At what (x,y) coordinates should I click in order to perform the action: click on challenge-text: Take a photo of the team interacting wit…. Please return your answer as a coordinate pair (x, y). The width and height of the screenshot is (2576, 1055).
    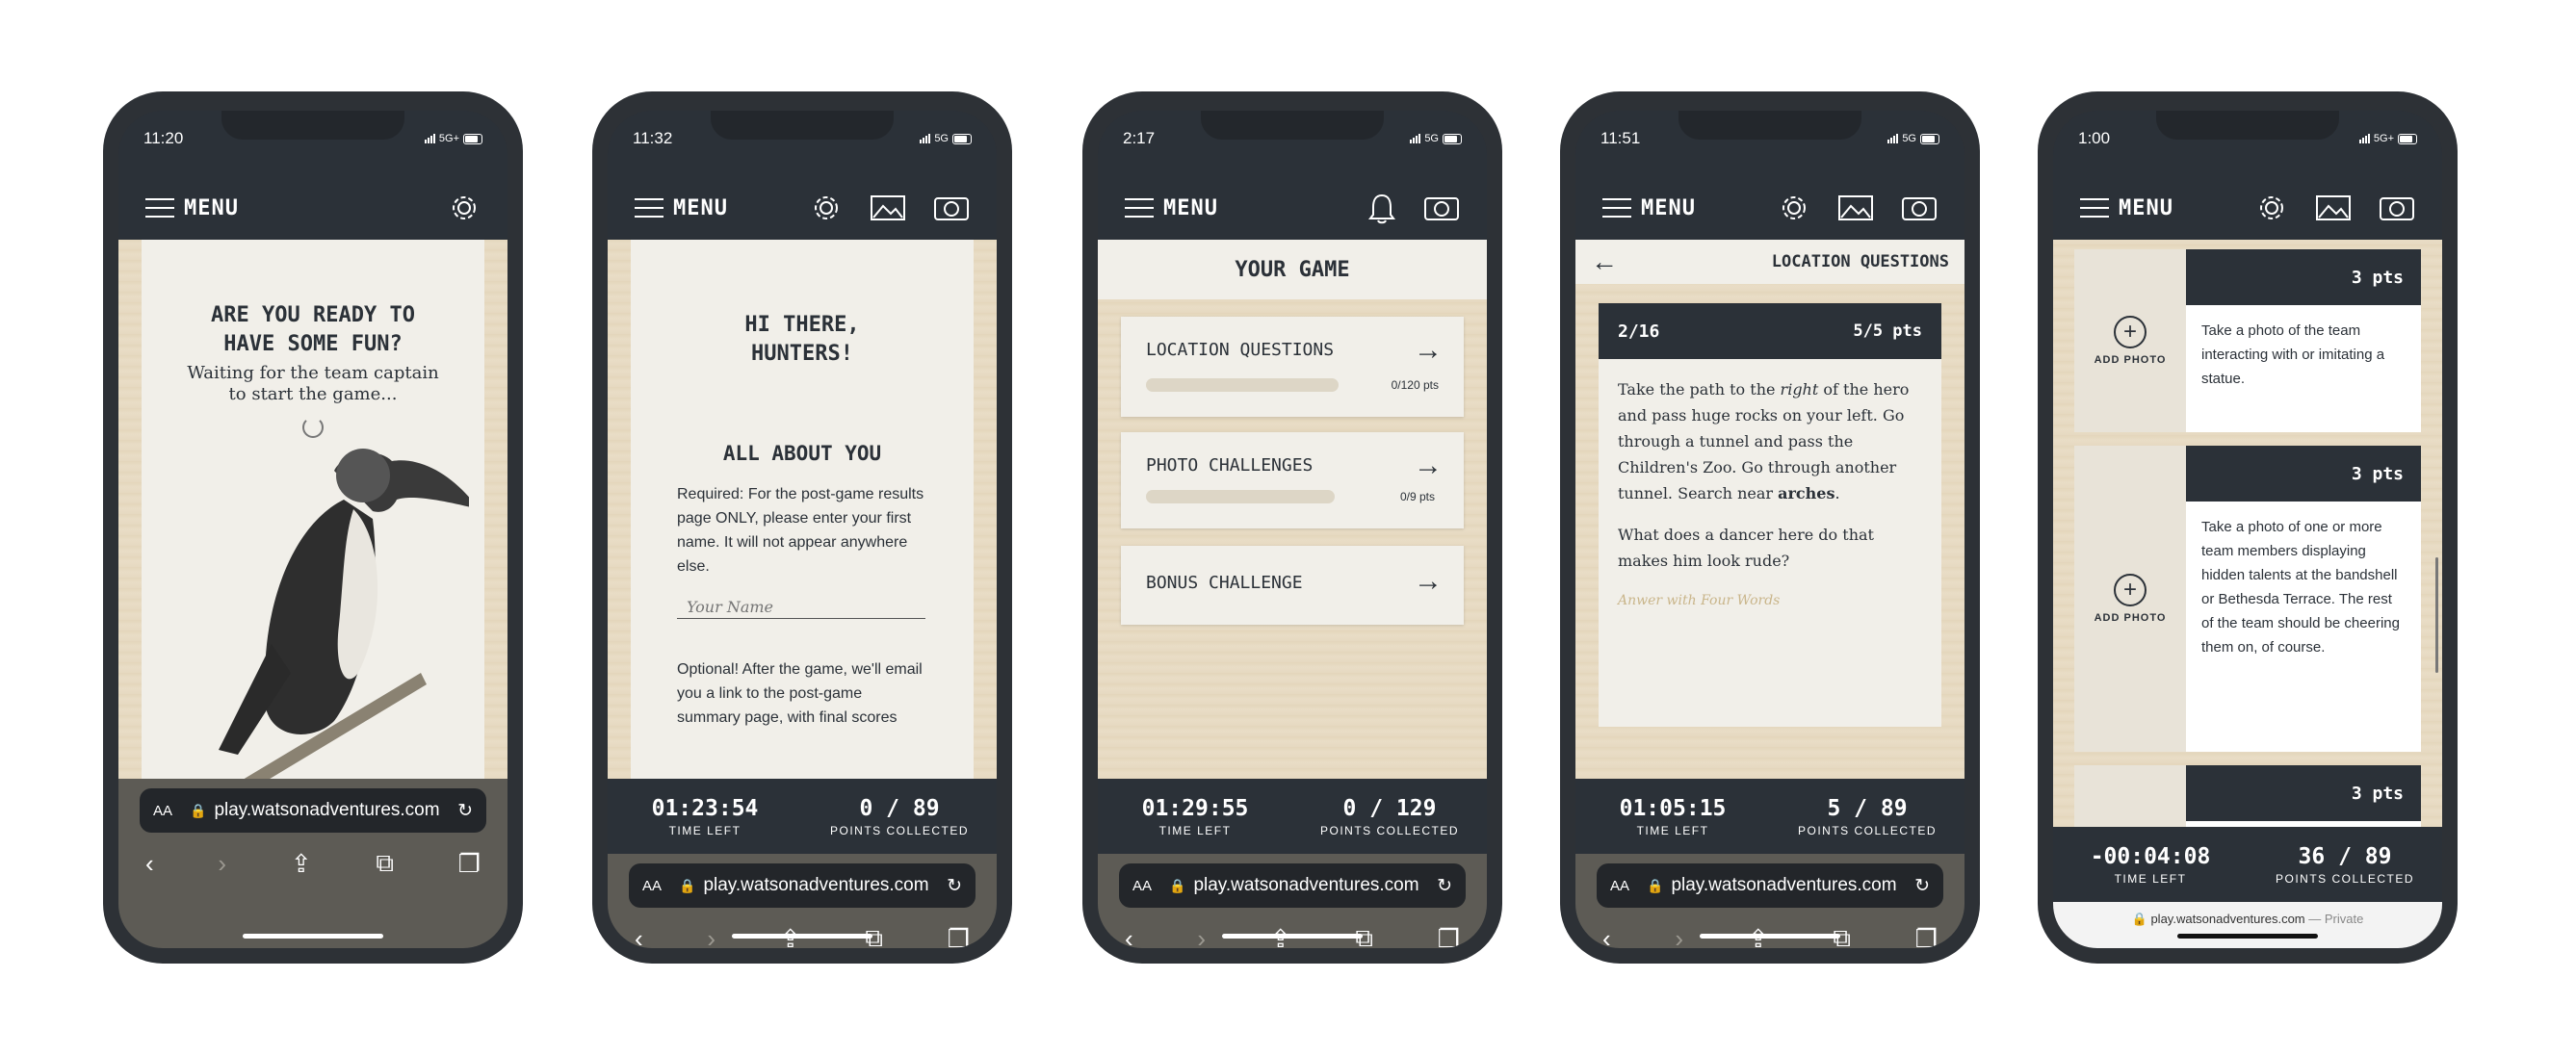
    Looking at the image, I should click on (2293, 354).